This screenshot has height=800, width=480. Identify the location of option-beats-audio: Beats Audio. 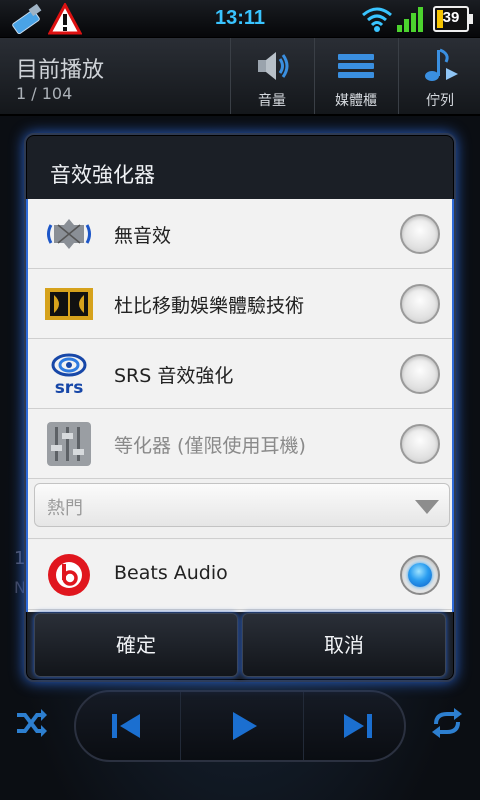
(240, 575).